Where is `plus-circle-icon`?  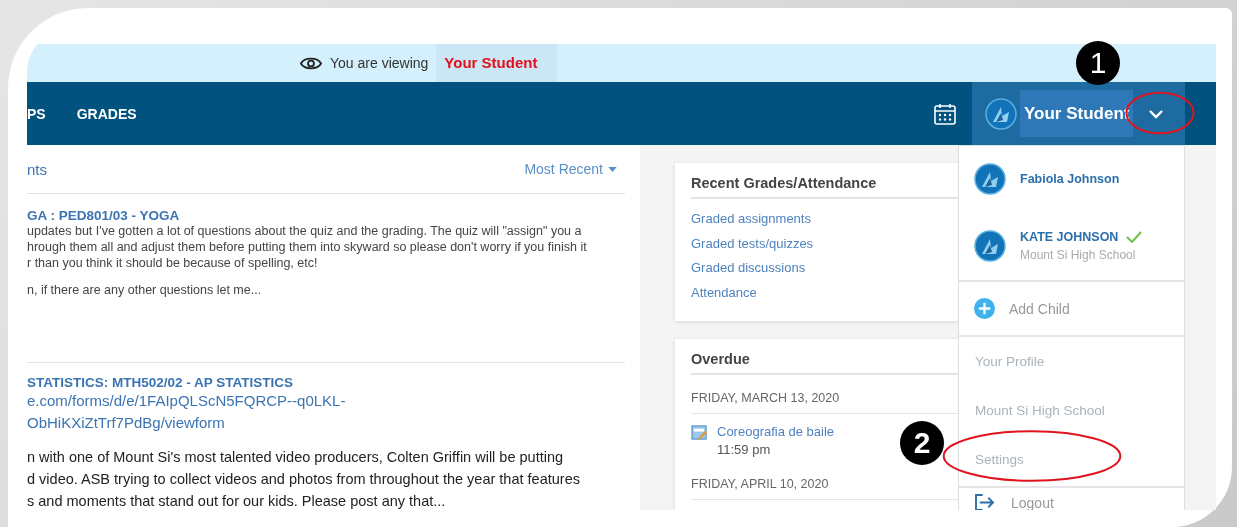
plus-circle-icon is located at coordinates (984, 308).